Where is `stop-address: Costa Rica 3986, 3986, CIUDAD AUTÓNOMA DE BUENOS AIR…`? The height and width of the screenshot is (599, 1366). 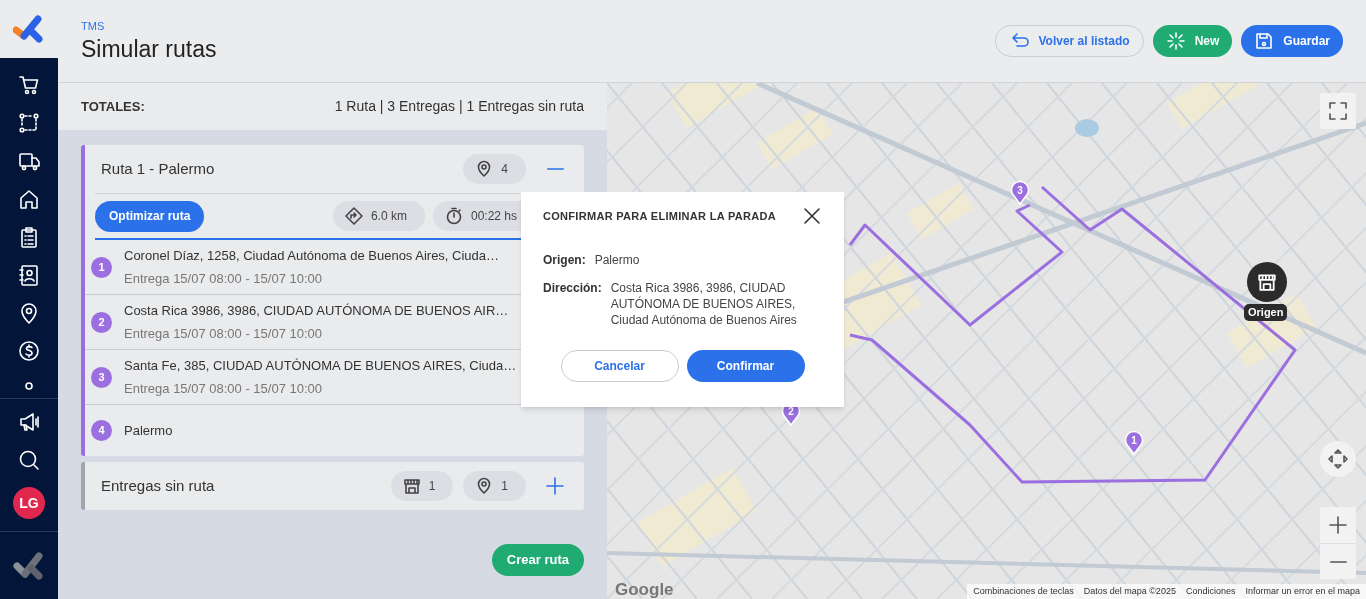 stop-address: Costa Rica 3986, 3986, CIUDAD AUTÓNOMA DE BUENOS AIR… is located at coordinates (316, 311).